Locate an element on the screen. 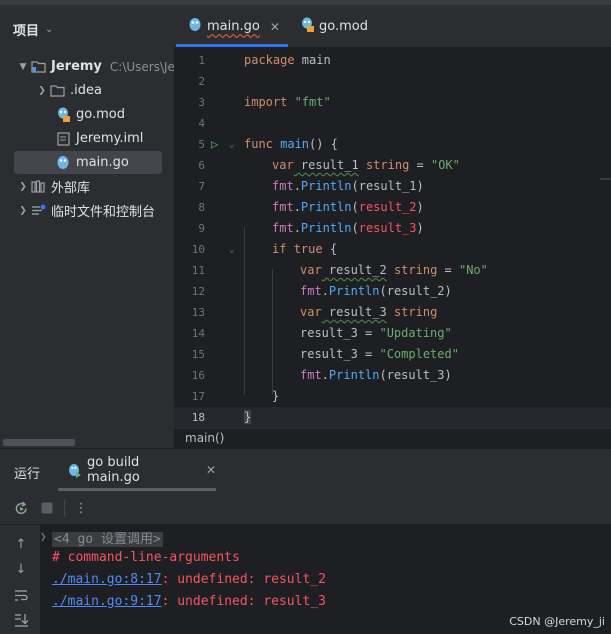  project-horizontal-scrollbar is located at coordinates (39, 442).